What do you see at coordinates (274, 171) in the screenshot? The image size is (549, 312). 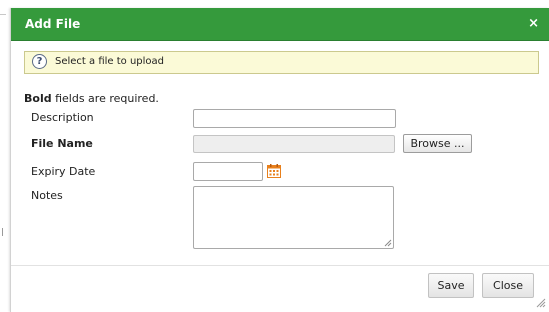 I see `calendar-icon` at bounding box center [274, 171].